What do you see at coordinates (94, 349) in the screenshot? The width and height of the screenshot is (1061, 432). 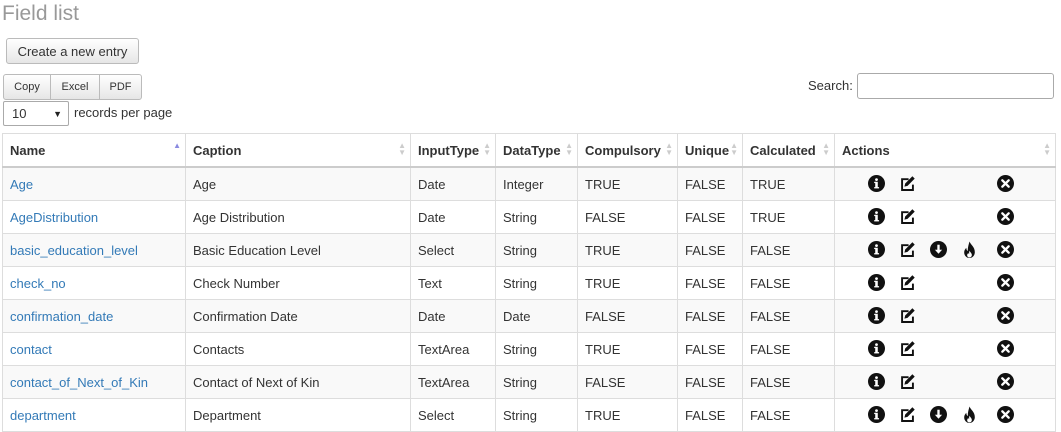 I see `cell-name: contact` at bounding box center [94, 349].